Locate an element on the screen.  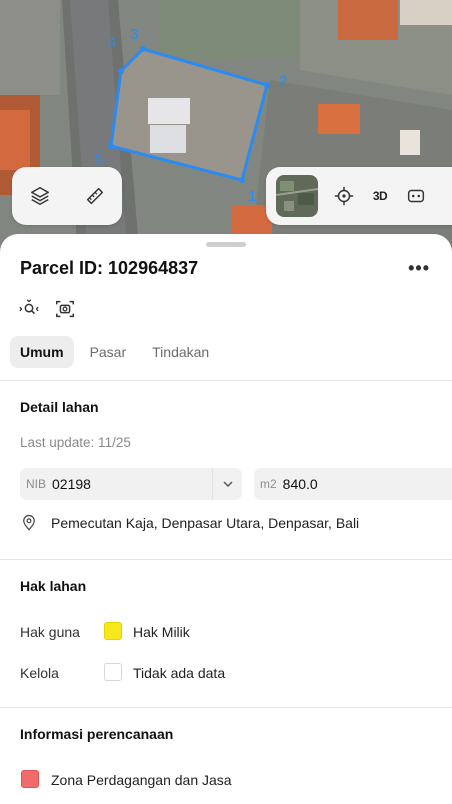
measure-button is located at coordinates (95, 196).